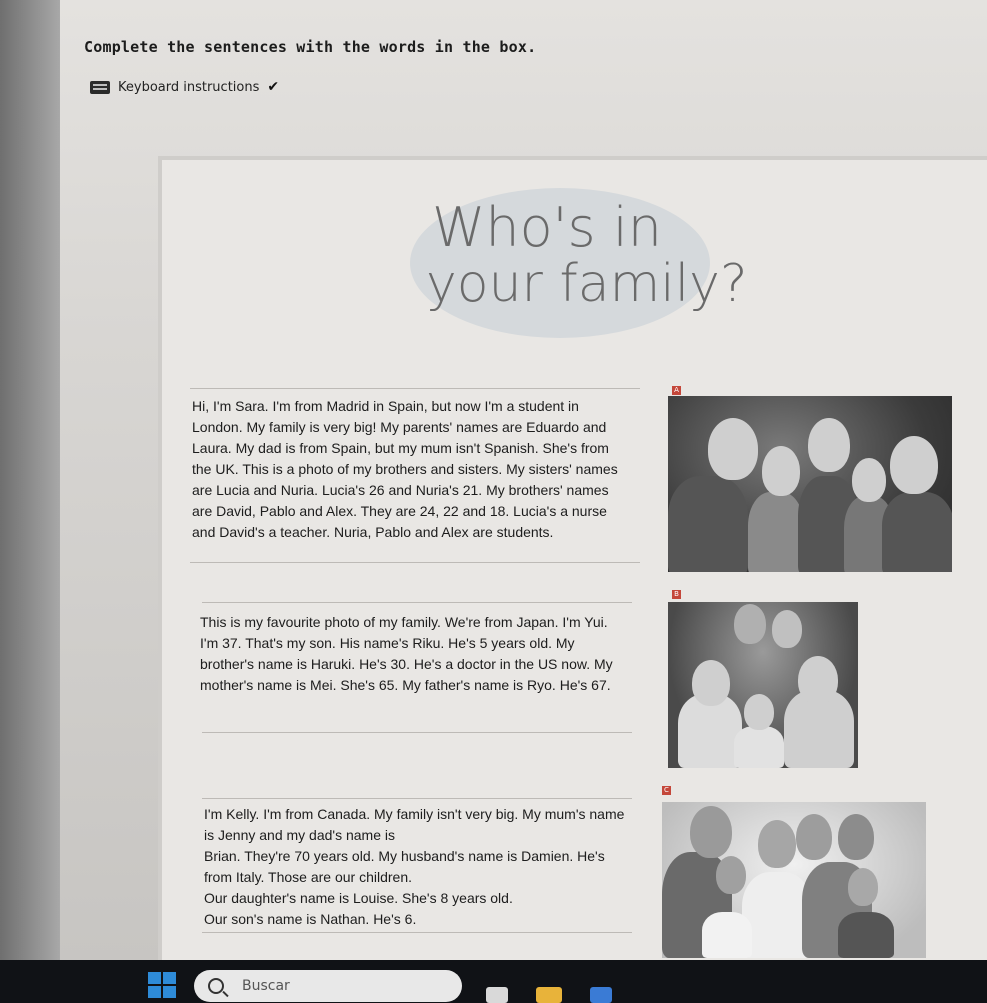 The image size is (987, 1003). I want to click on keyboard-icon, so click(100, 87).